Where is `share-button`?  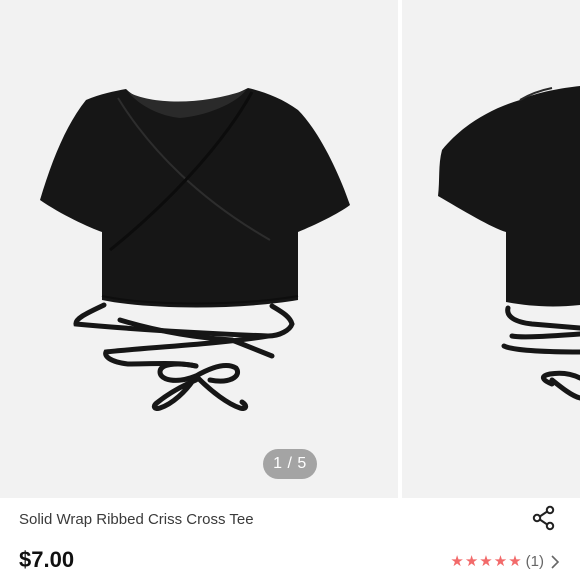 share-button is located at coordinates (544, 518).